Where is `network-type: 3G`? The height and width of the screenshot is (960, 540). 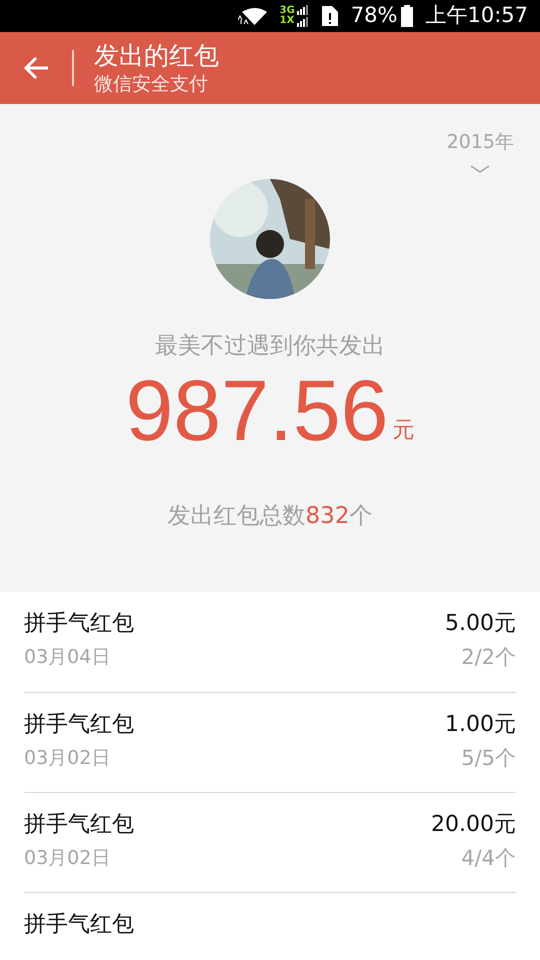
network-type: 3G is located at coordinates (287, 11).